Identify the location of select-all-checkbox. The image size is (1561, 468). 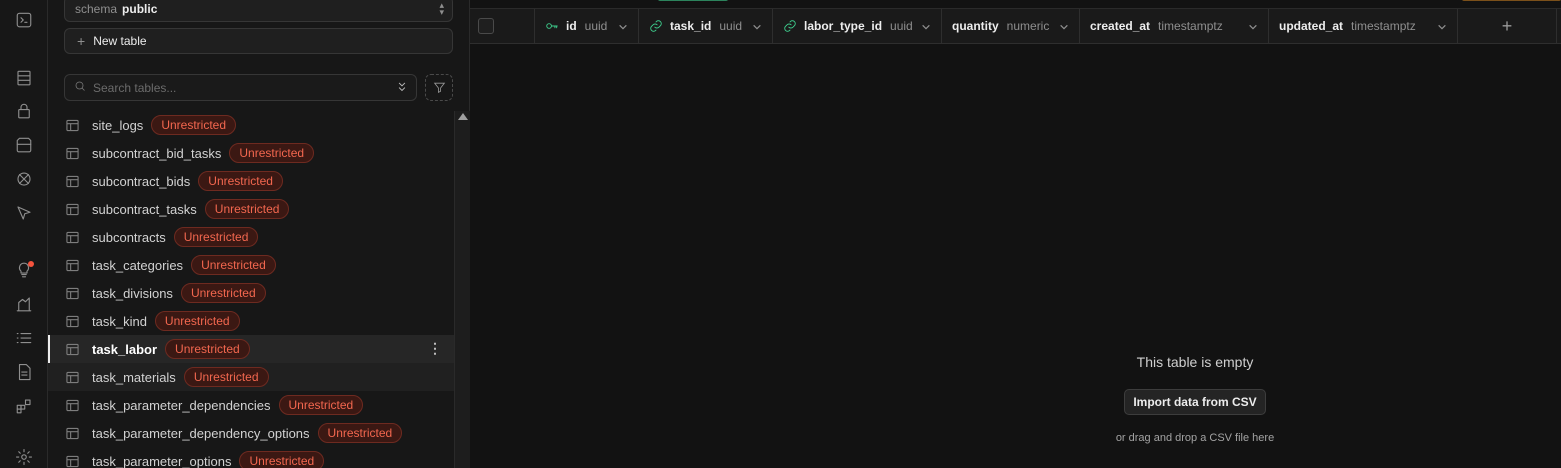
(486, 26).